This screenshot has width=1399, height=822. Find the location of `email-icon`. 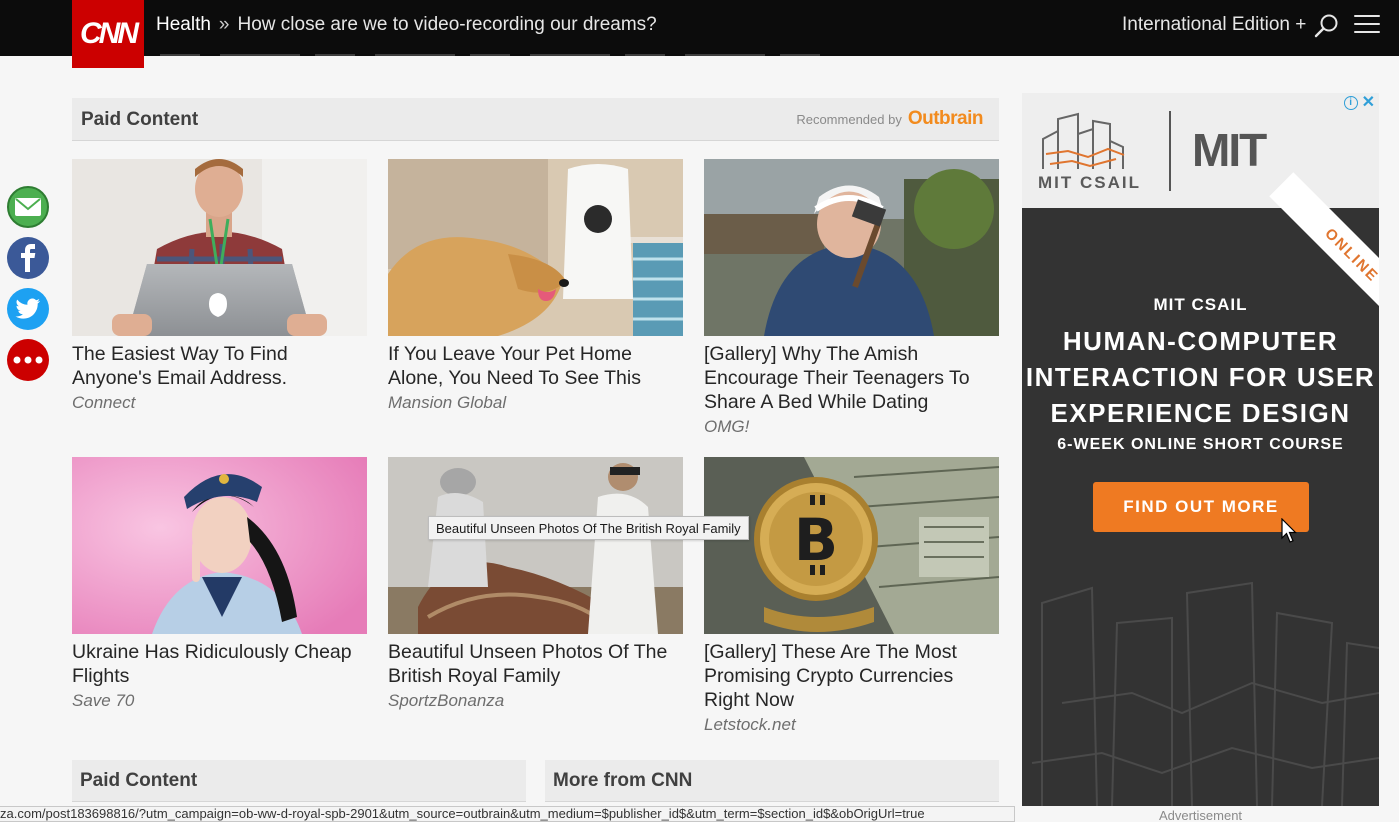

email-icon is located at coordinates (28, 207).